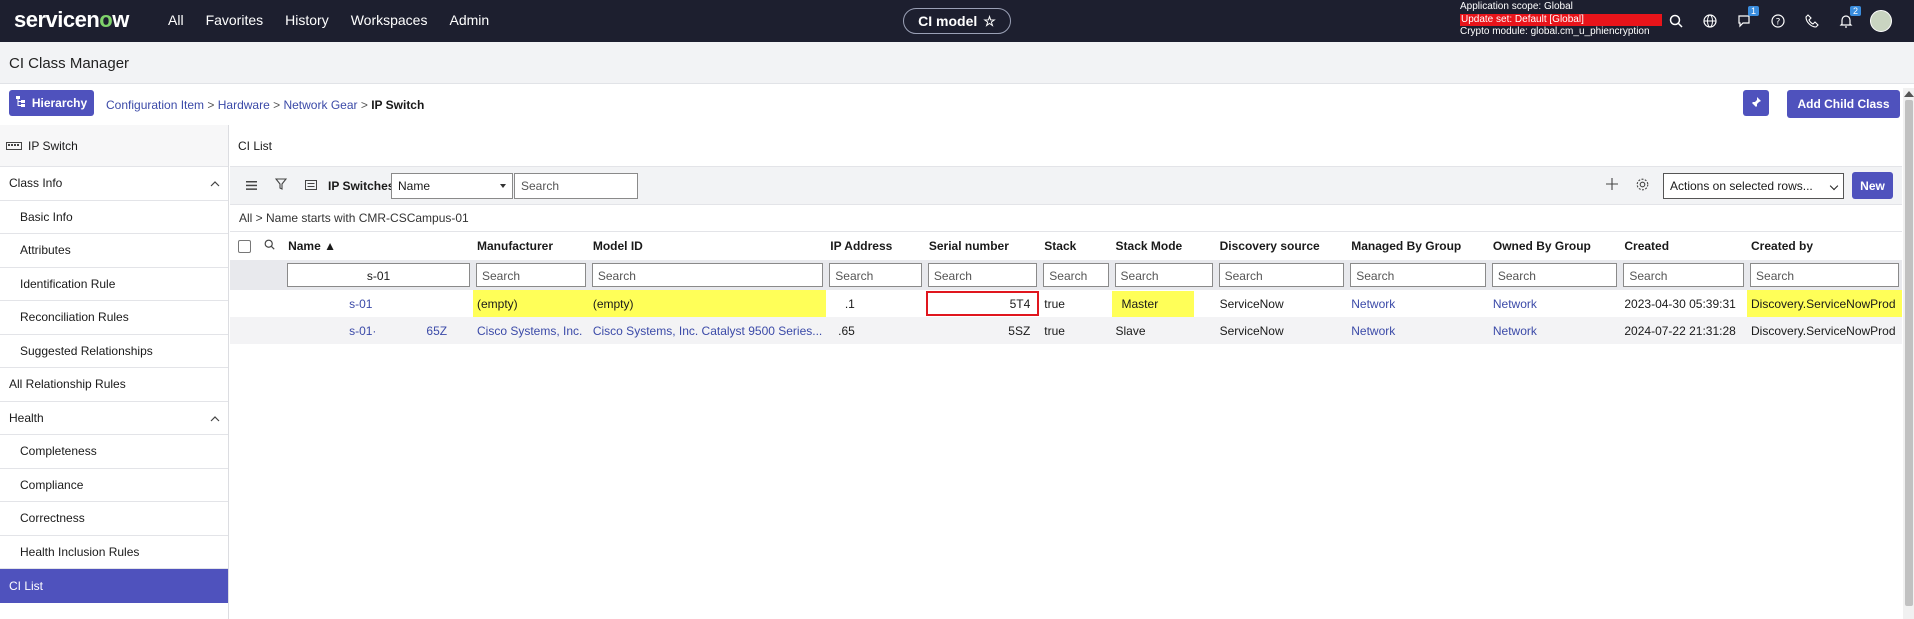 The height and width of the screenshot is (619, 1914). Describe the element at coordinates (36, 183) in the screenshot. I see `sidebar-item-label: Class Info` at that location.